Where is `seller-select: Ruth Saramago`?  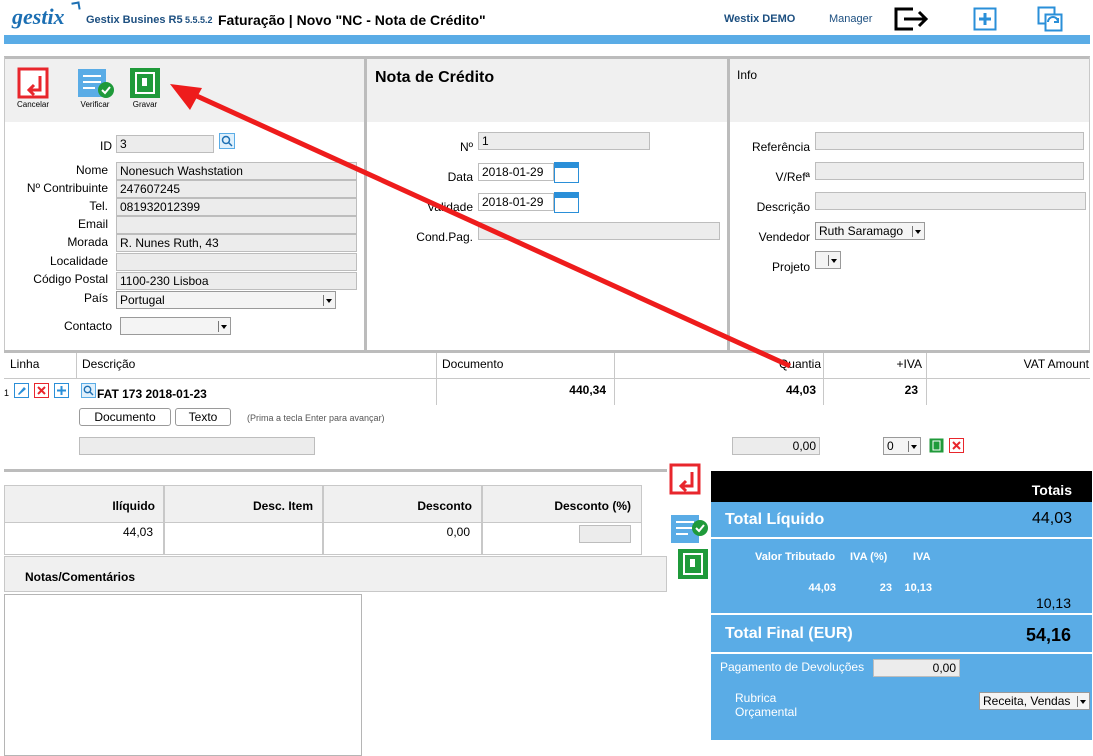
seller-select: Ruth Saramago is located at coordinates (870, 231).